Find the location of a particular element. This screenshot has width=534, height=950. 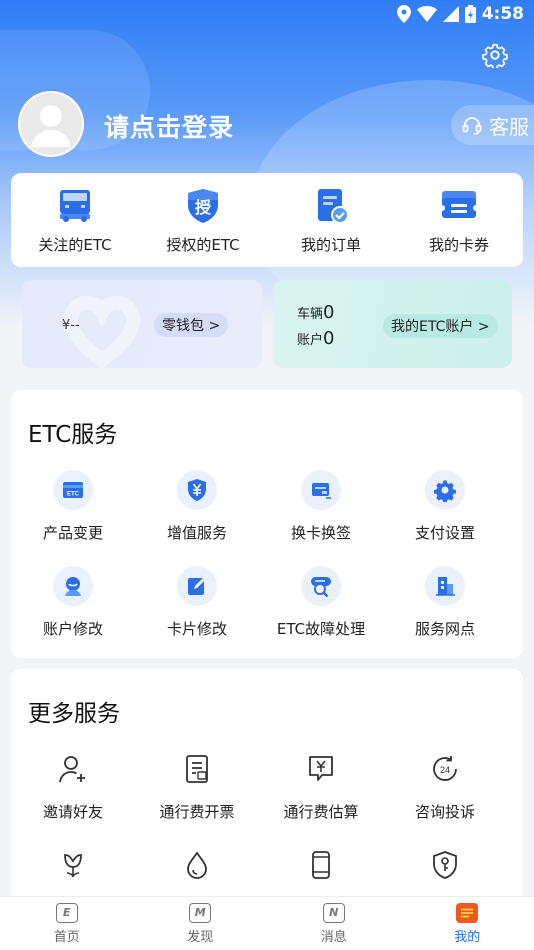

avatar is located at coordinates (51, 124).